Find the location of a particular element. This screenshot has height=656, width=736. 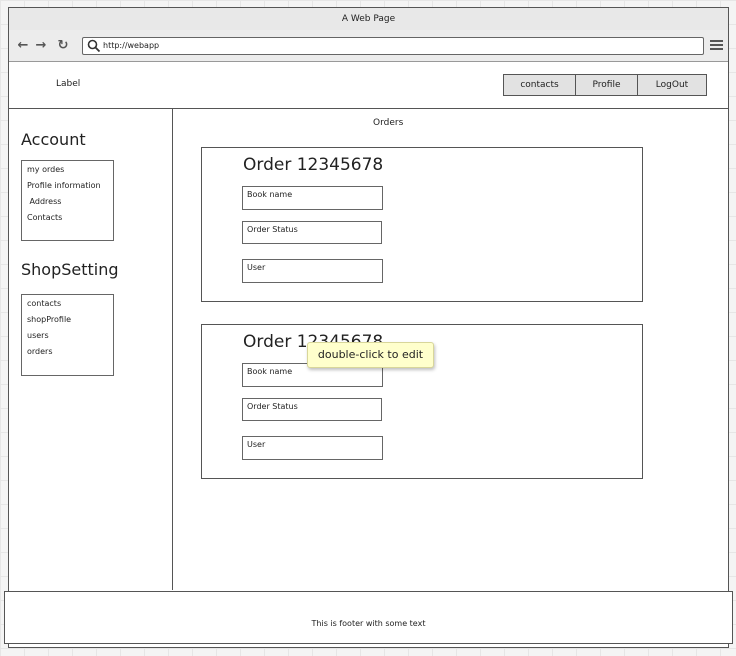

nav-profile-button: Profile is located at coordinates (606, 85).